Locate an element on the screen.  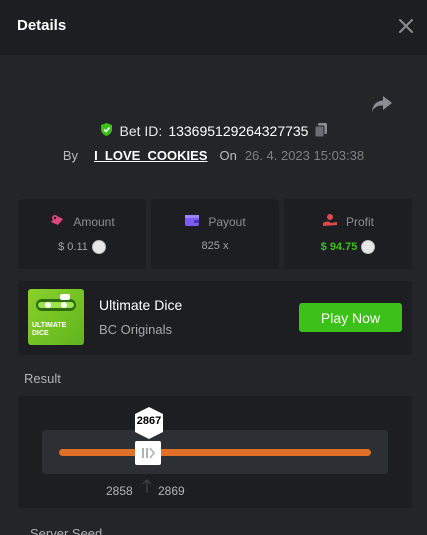
range-low: 2858 is located at coordinates (119, 491).